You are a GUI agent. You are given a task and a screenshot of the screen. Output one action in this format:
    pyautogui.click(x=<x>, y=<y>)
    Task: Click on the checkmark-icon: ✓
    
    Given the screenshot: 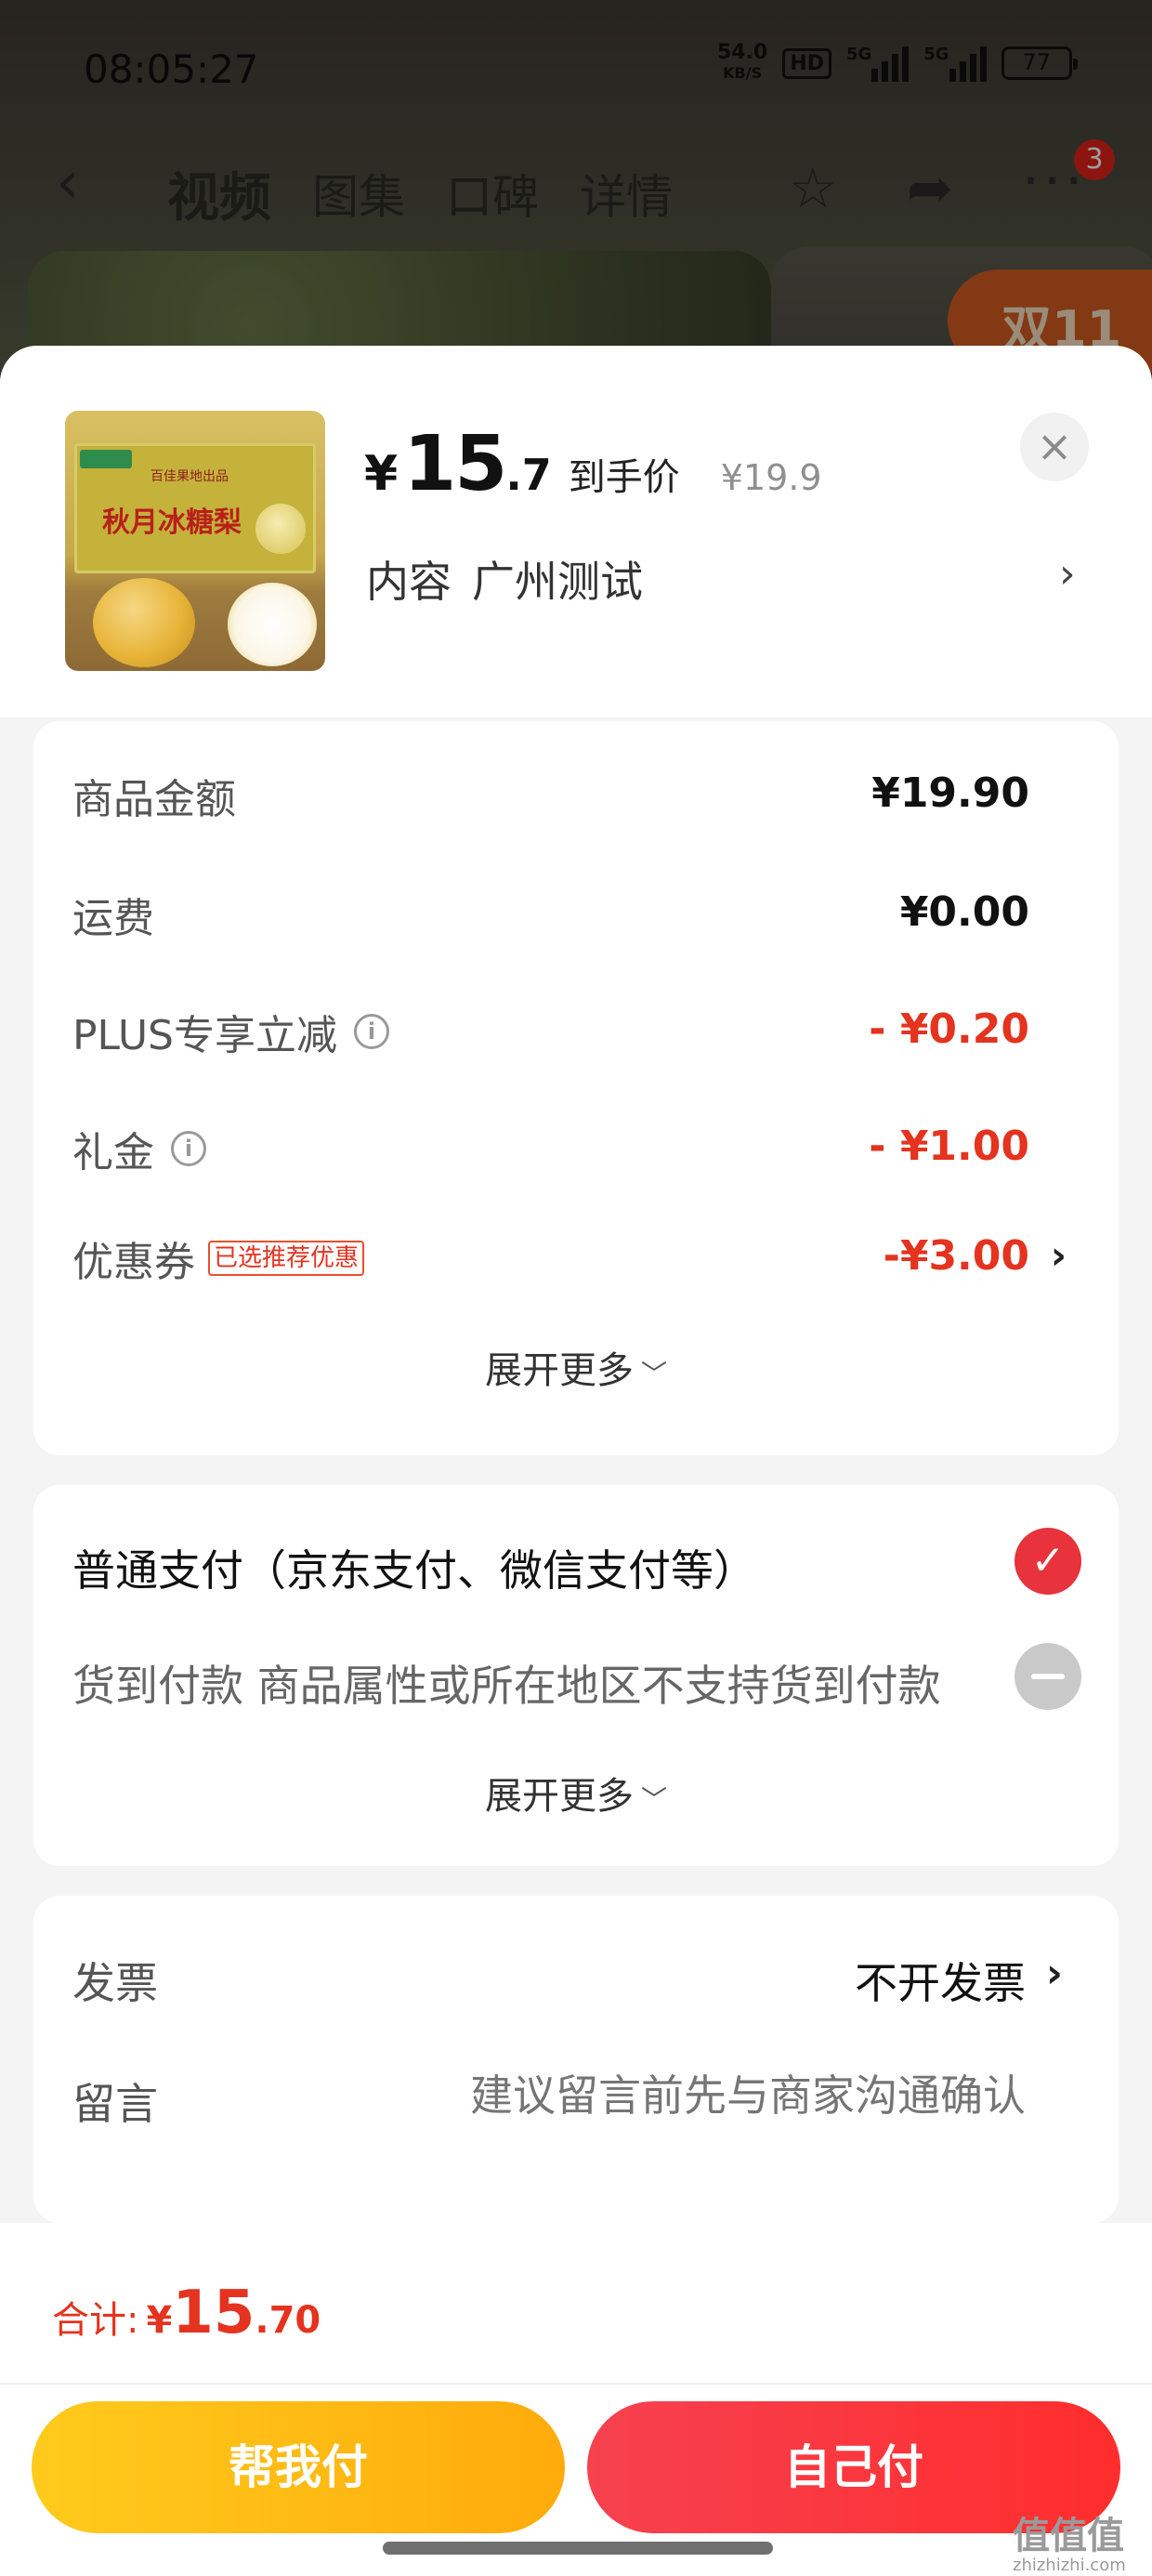 What is the action you would take?
    pyautogui.click(x=1048, y=1561)
    